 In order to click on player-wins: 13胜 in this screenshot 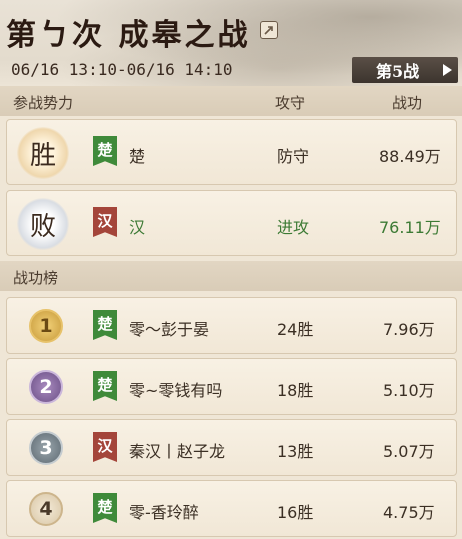, I will do `click(295, 451)`.